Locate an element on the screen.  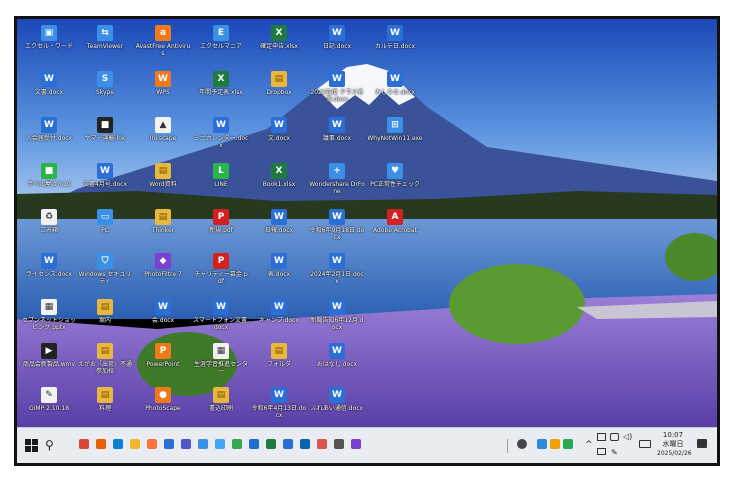
network-icon is located at coordinates (601, 437).